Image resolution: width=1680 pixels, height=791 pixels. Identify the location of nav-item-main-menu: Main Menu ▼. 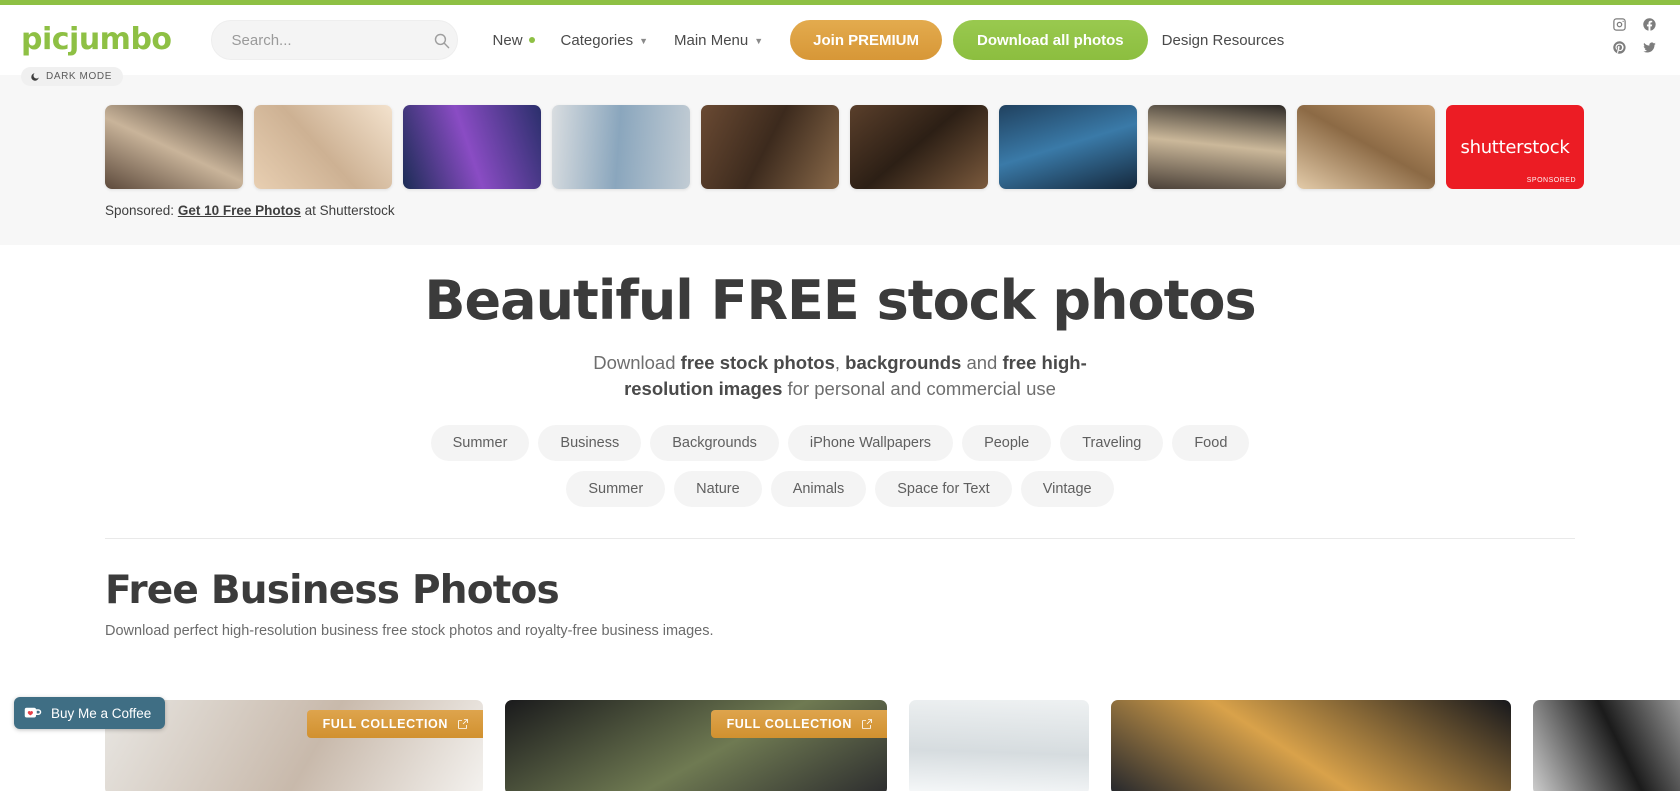
(718, 40).